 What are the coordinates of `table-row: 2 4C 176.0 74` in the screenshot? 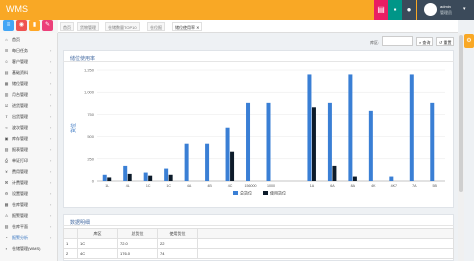 It's located at (258, 253).